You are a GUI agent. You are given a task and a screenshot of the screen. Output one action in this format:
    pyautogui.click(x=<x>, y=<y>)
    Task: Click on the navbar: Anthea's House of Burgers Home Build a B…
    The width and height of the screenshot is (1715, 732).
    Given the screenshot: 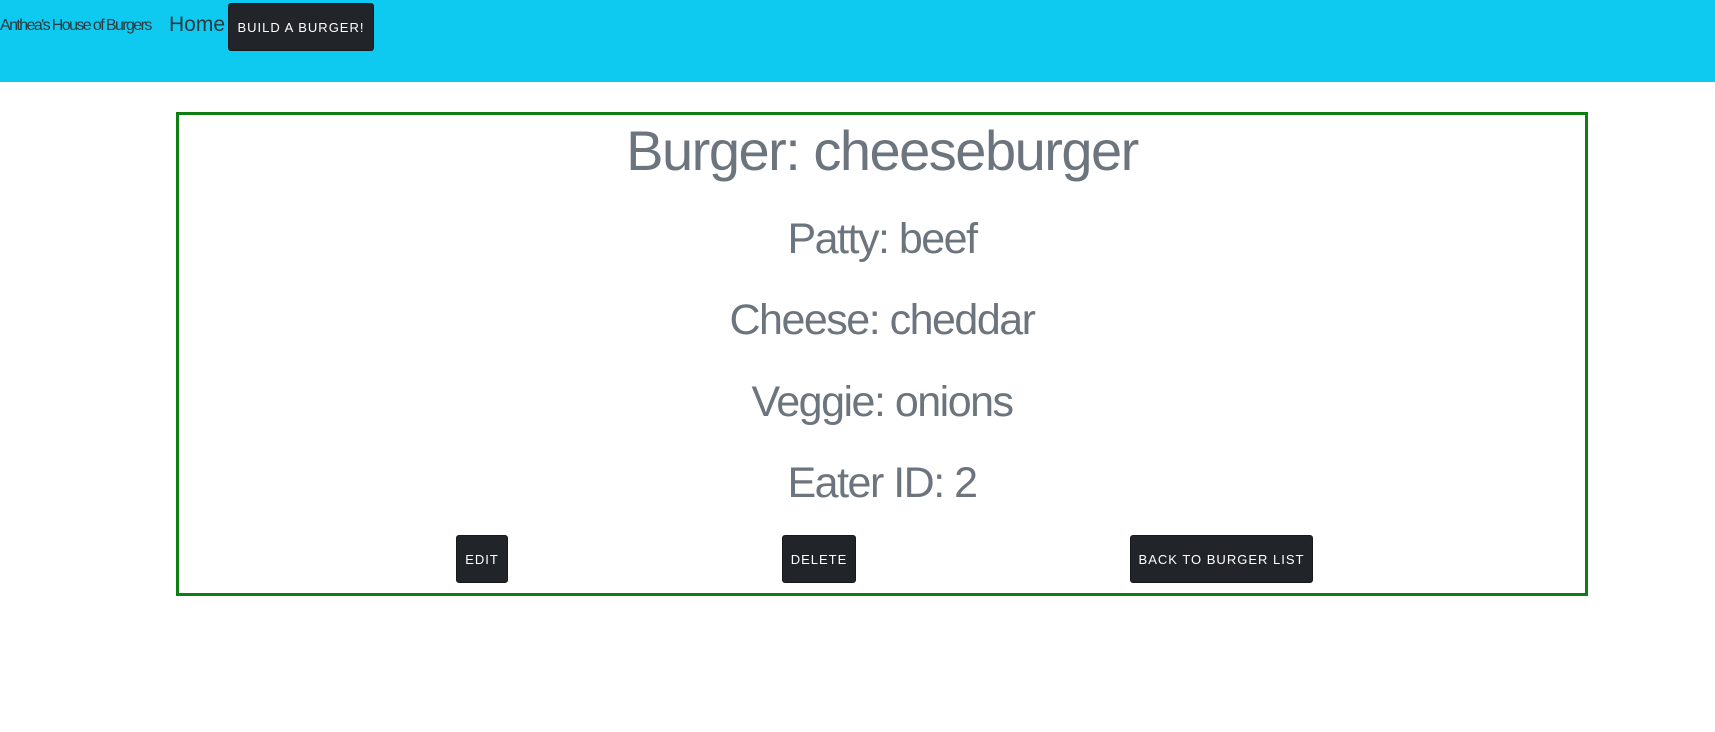 What is the action you would take?
    pyautogui.click(x=857, y=41)
    